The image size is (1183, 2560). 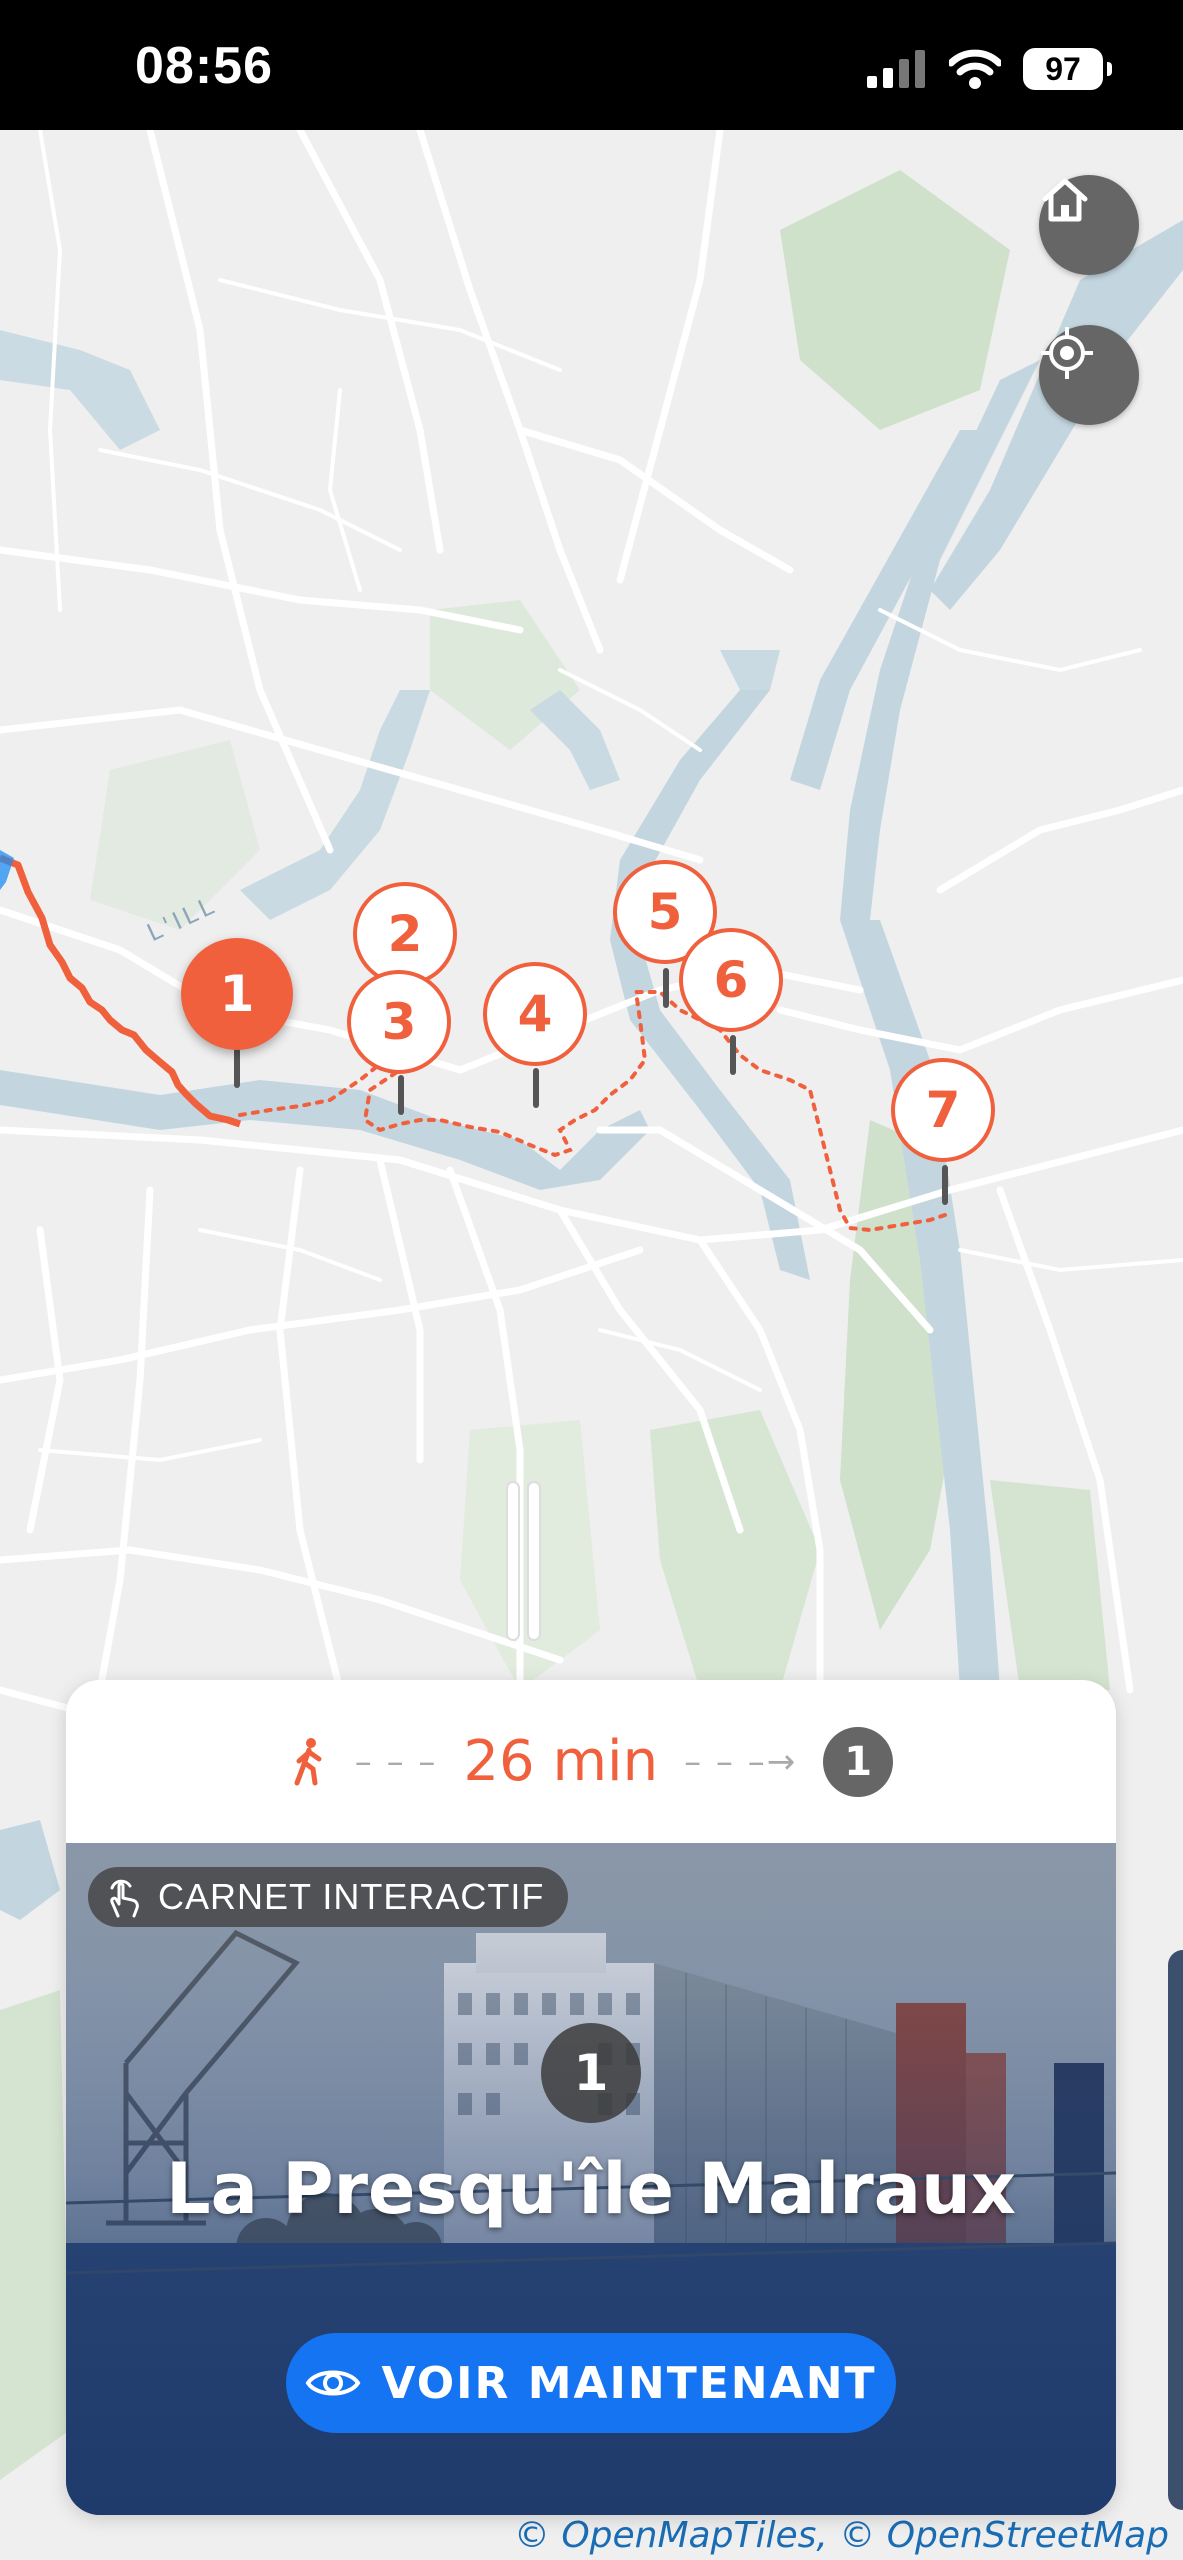 I want to click on pin-5-stem, so click(x=666, y=988).